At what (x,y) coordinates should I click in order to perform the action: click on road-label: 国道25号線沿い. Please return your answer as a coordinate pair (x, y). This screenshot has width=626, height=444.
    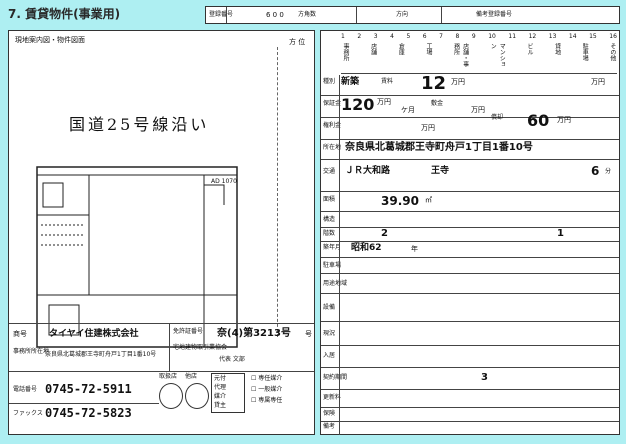
    Looking at the image, I should click on (139, 124).